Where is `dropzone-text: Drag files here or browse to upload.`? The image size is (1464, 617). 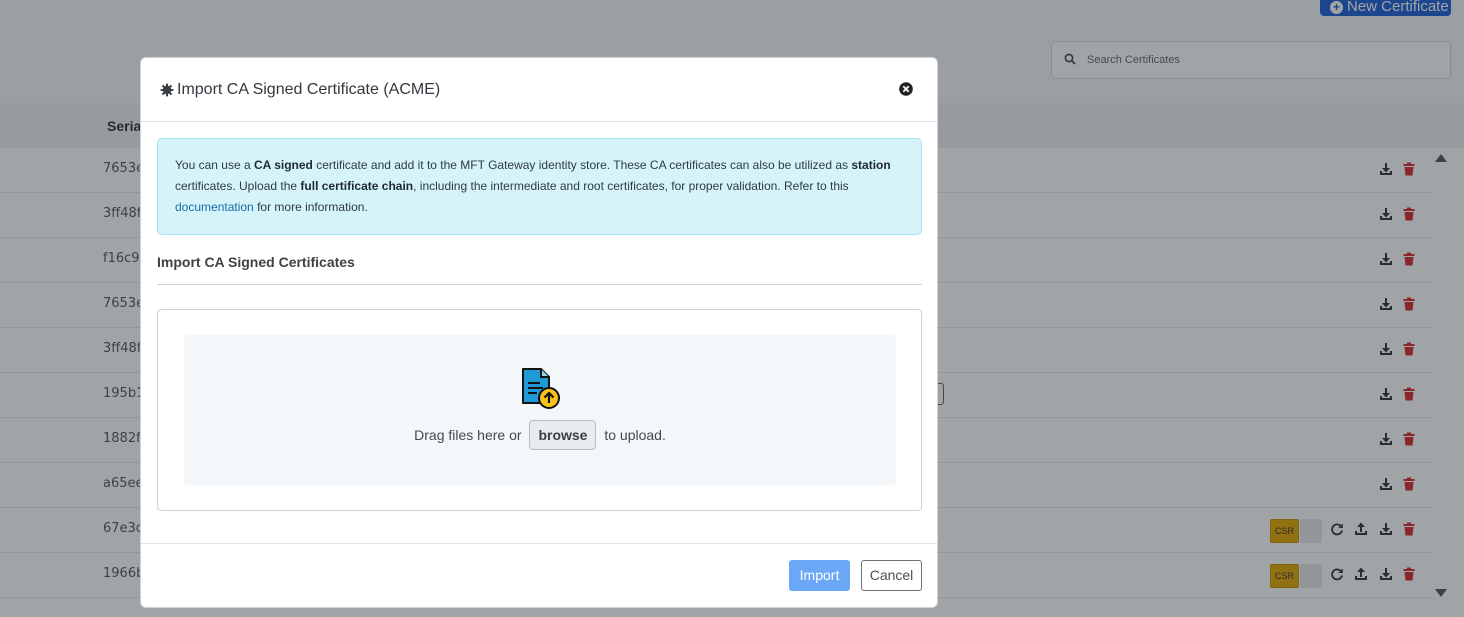 dropzone-text: Drag files here or browse to upload. is located at coordinates (540, 435).